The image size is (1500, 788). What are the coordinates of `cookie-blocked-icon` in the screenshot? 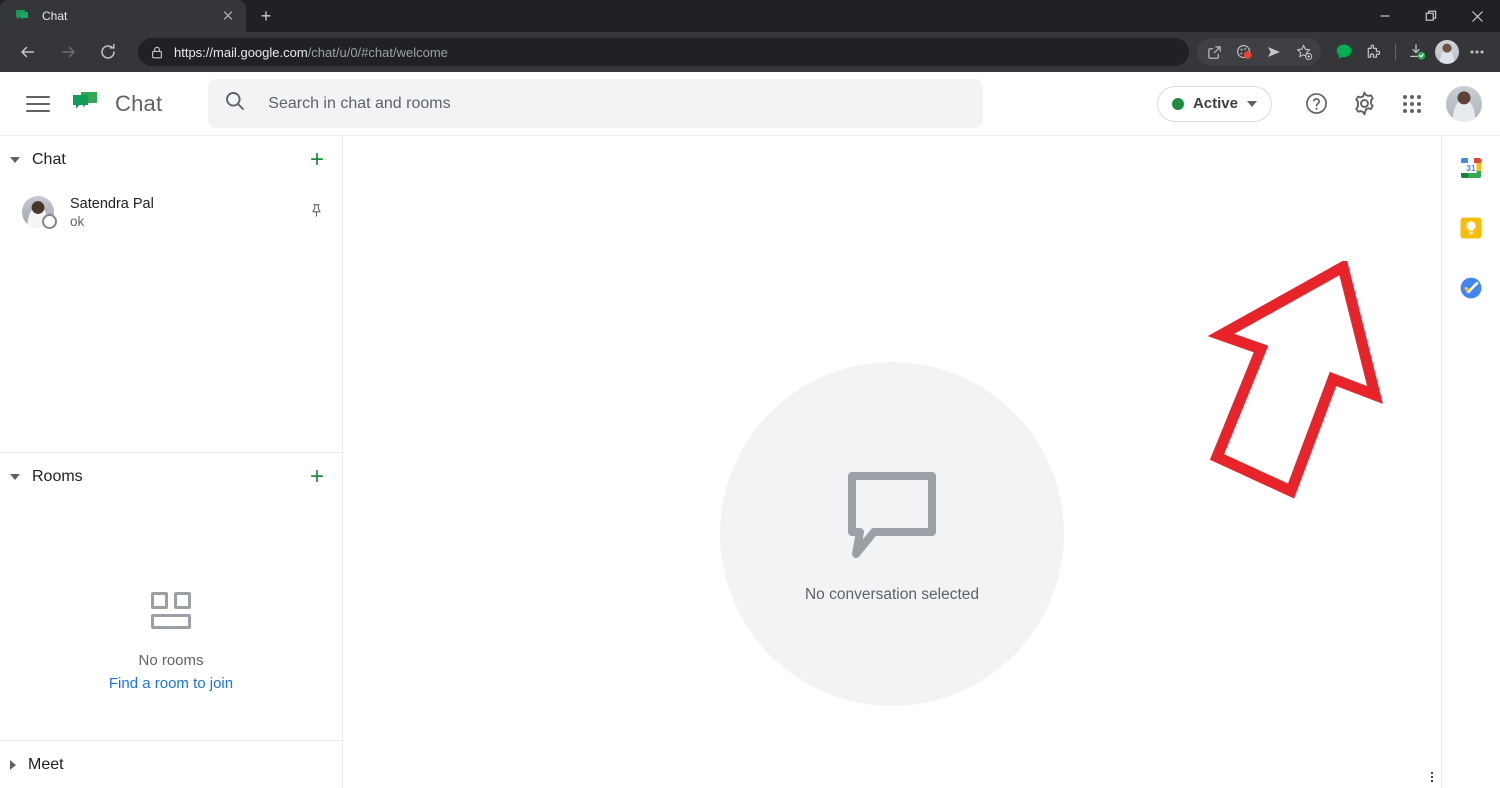 It's located at (1244, 52).